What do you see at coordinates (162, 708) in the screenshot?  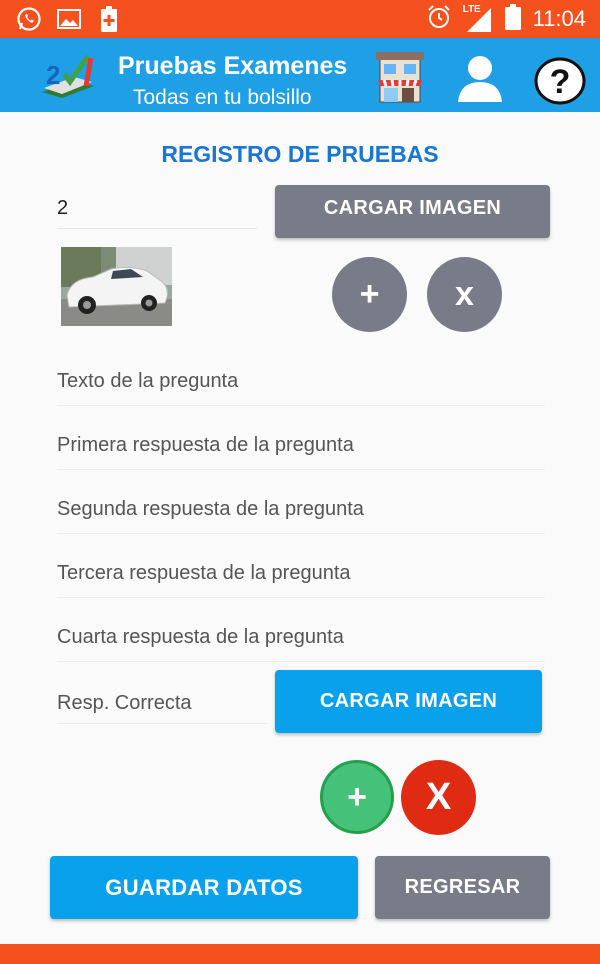 I see `correct-answer-input: Resp. Correcta` at bounding box center [162, 708].